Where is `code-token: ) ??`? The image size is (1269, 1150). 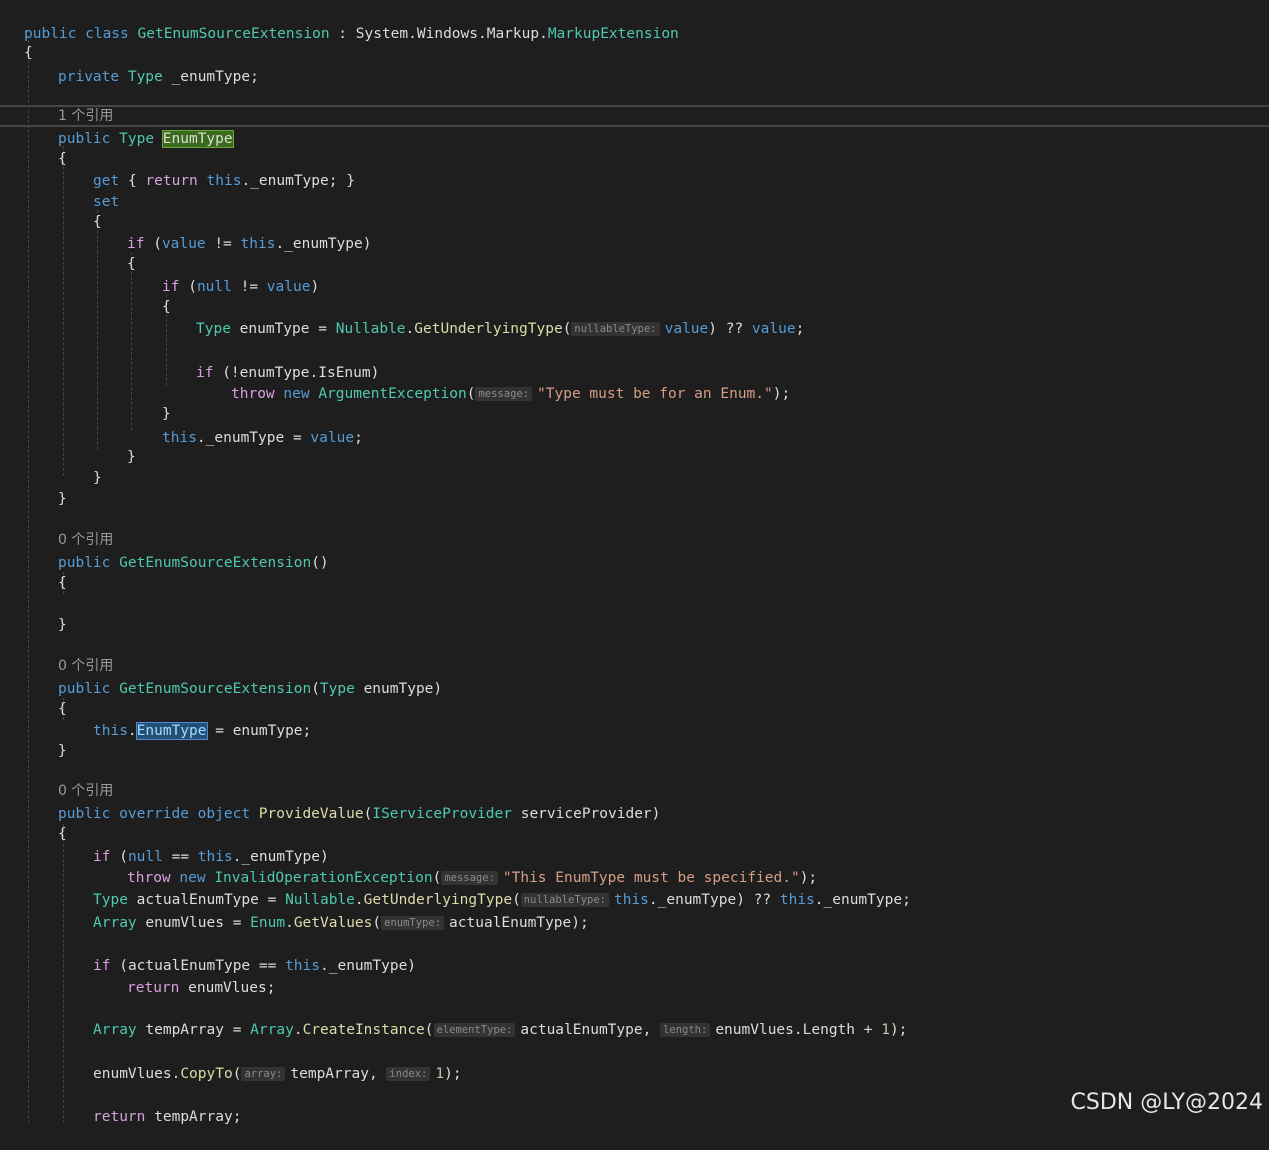 code-token: ) ?? is located at coordinates (730, 329).